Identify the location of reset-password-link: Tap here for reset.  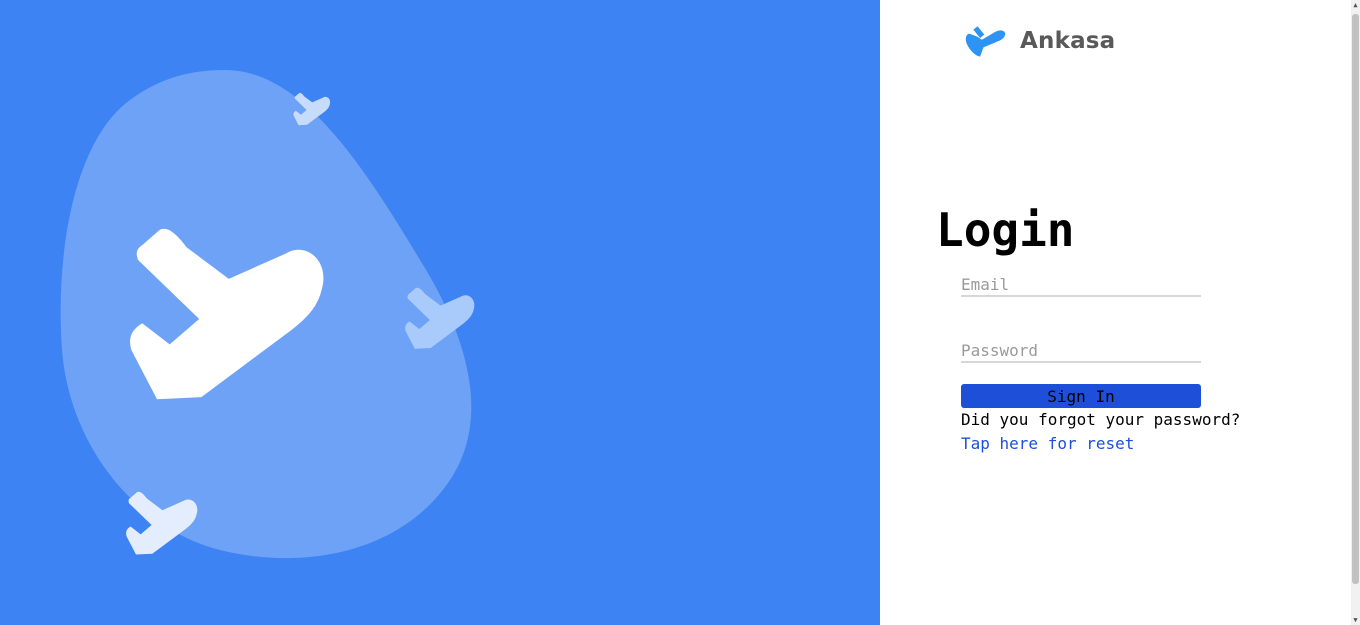
(1047, 444).